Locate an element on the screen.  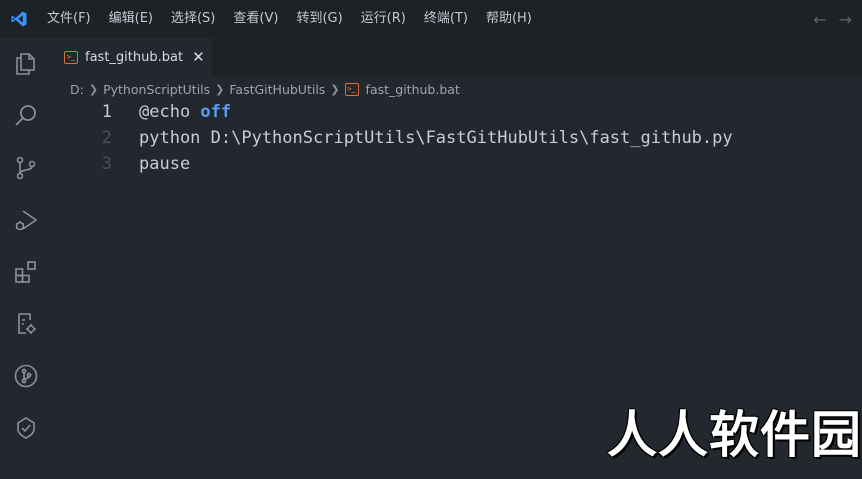
breadcrumb-drive: D: is located at coordinates (77, 89).